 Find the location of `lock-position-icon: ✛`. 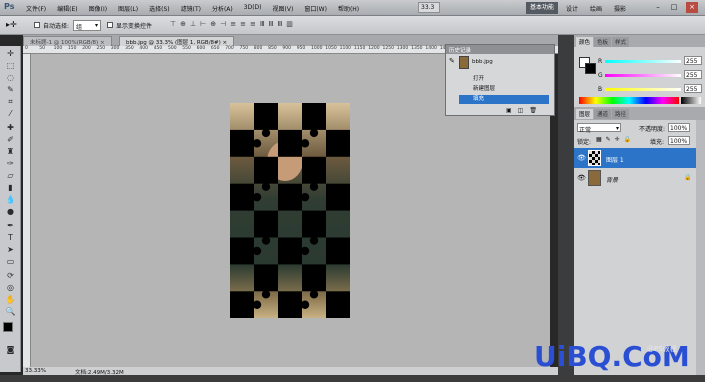

lock-position-icon: ✛ is located at coordinates (617, 139).